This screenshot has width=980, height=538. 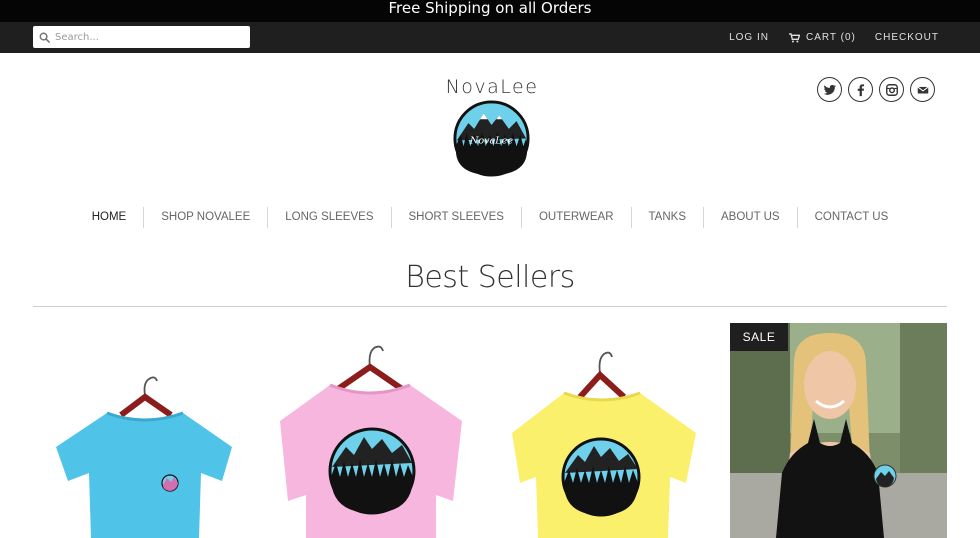 I want to click on store-logo: NovaLee NovaLee, so click(x=492, y=126).